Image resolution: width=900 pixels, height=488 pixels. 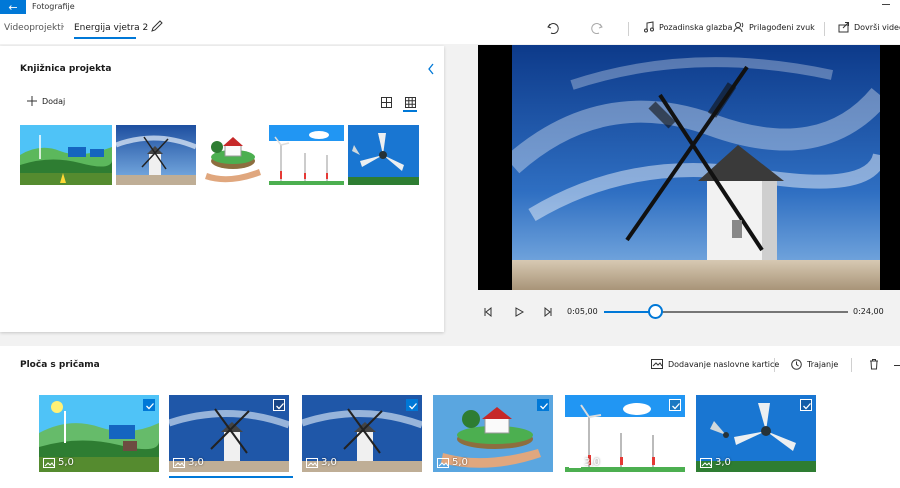 What do you see at coordinates (519, 312) in the screenshot?
I see `play-icon` at bounding box center [519, 312].